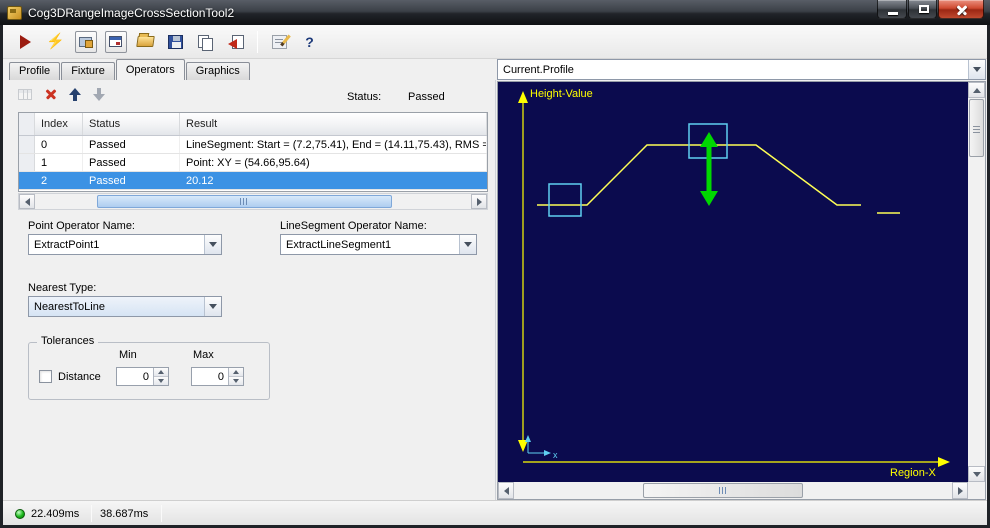  What do you see at coordinates (976, 90) in the screenshot?
I see `scroll-up-button` at bounding box center [976, 90].